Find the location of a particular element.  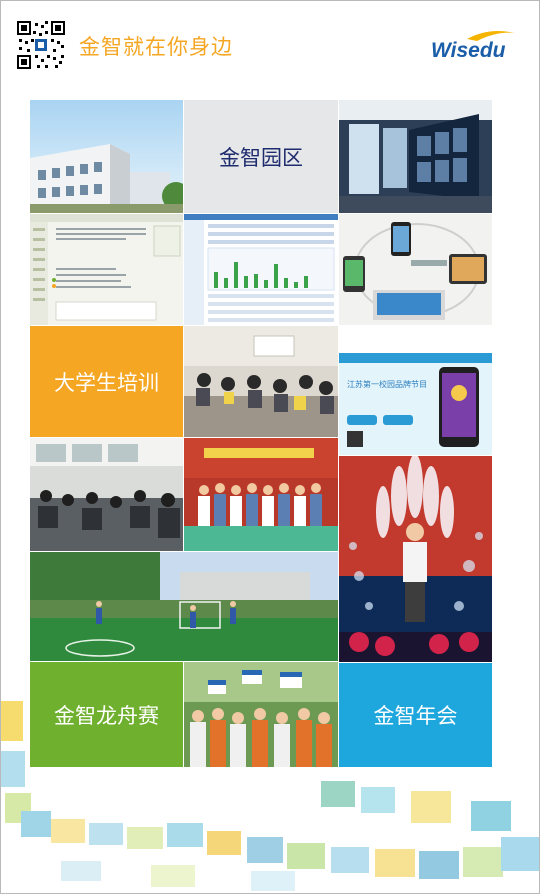

dragon-boat-tile: 金智龙舟赛 is located at coordinates (106, 714).